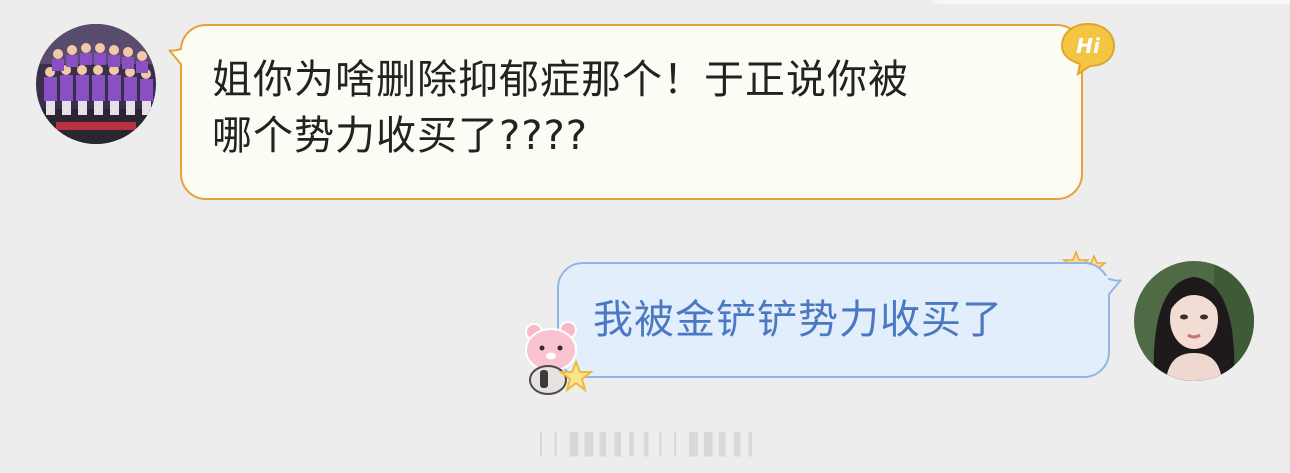 The width and height of the screenshot is (1290, 473). Describe the element at coordinates (400, 136) in the screenshot. I see `message-text-line: 哪个势力收买了????` at that location.